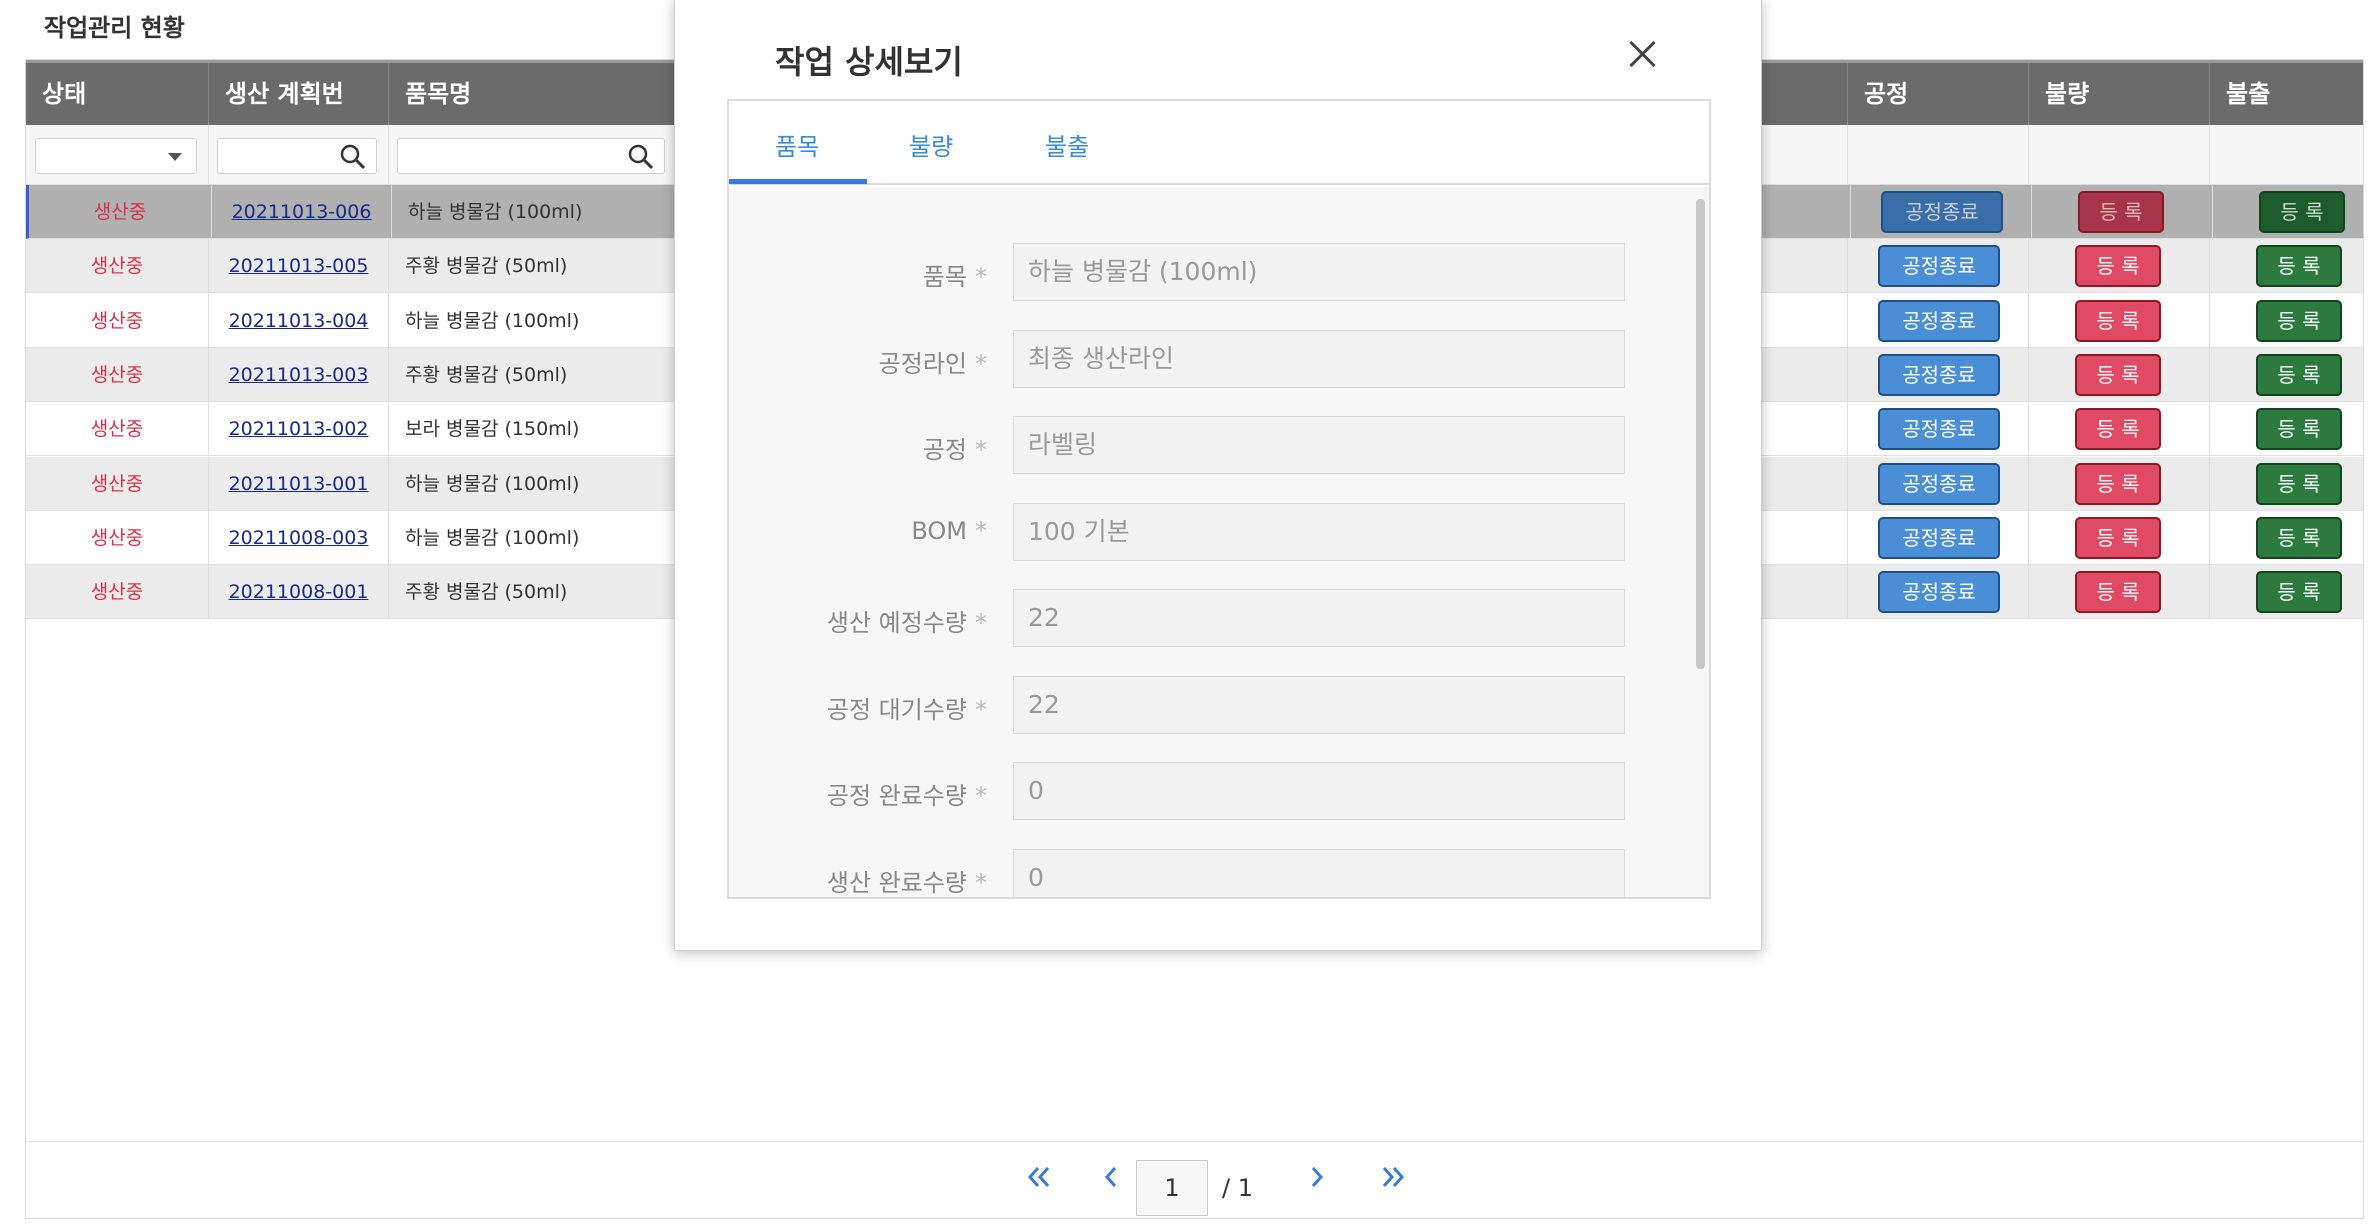  Describe the element at coordinates (116, 156) in the screenshot. I see `status-filter-select` at that location.